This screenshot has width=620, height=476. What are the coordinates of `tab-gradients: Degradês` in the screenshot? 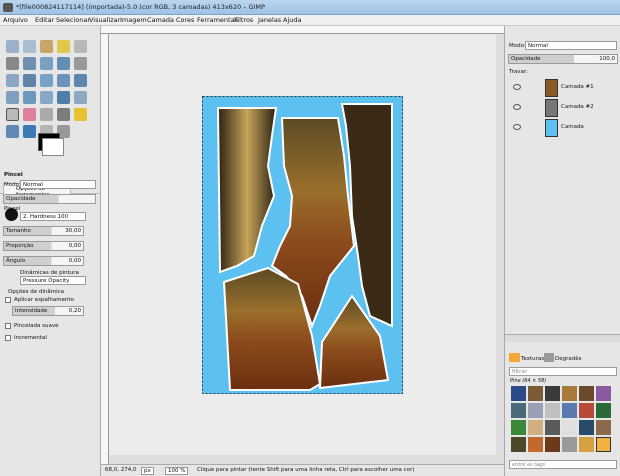 It's located at (568, 359).